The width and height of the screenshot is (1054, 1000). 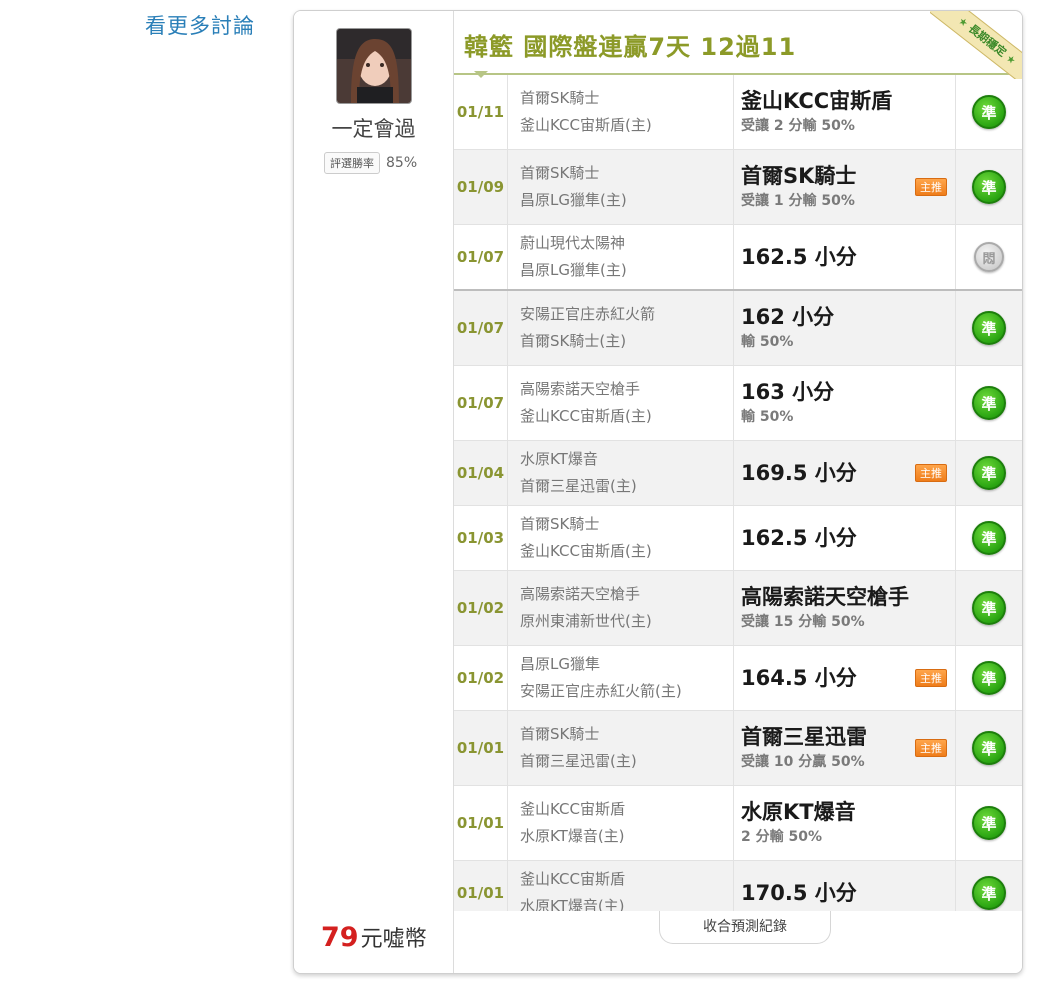 I want to click on table-row: 01/07 蔚山現代太陽神 昌原LG獵隼(主) 162.5 小分 悶, so click(x=738, y=258).